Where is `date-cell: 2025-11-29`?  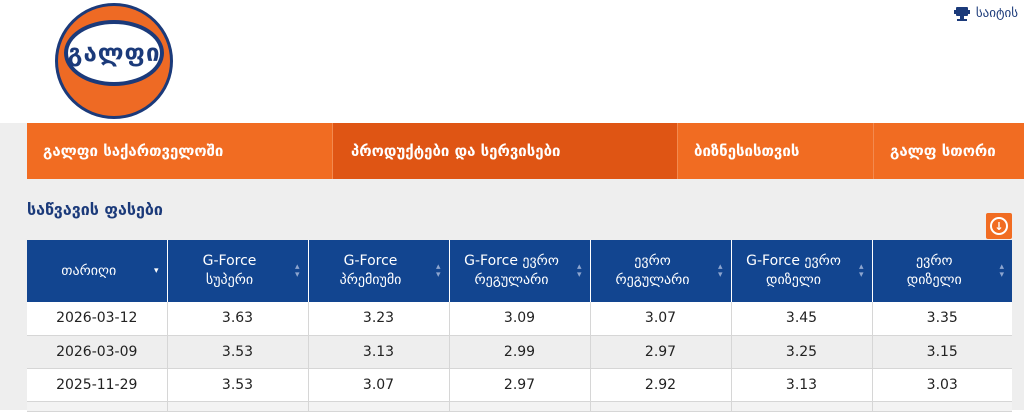 date-cell: 2025-11-29 is located at coordinates (97, 385).